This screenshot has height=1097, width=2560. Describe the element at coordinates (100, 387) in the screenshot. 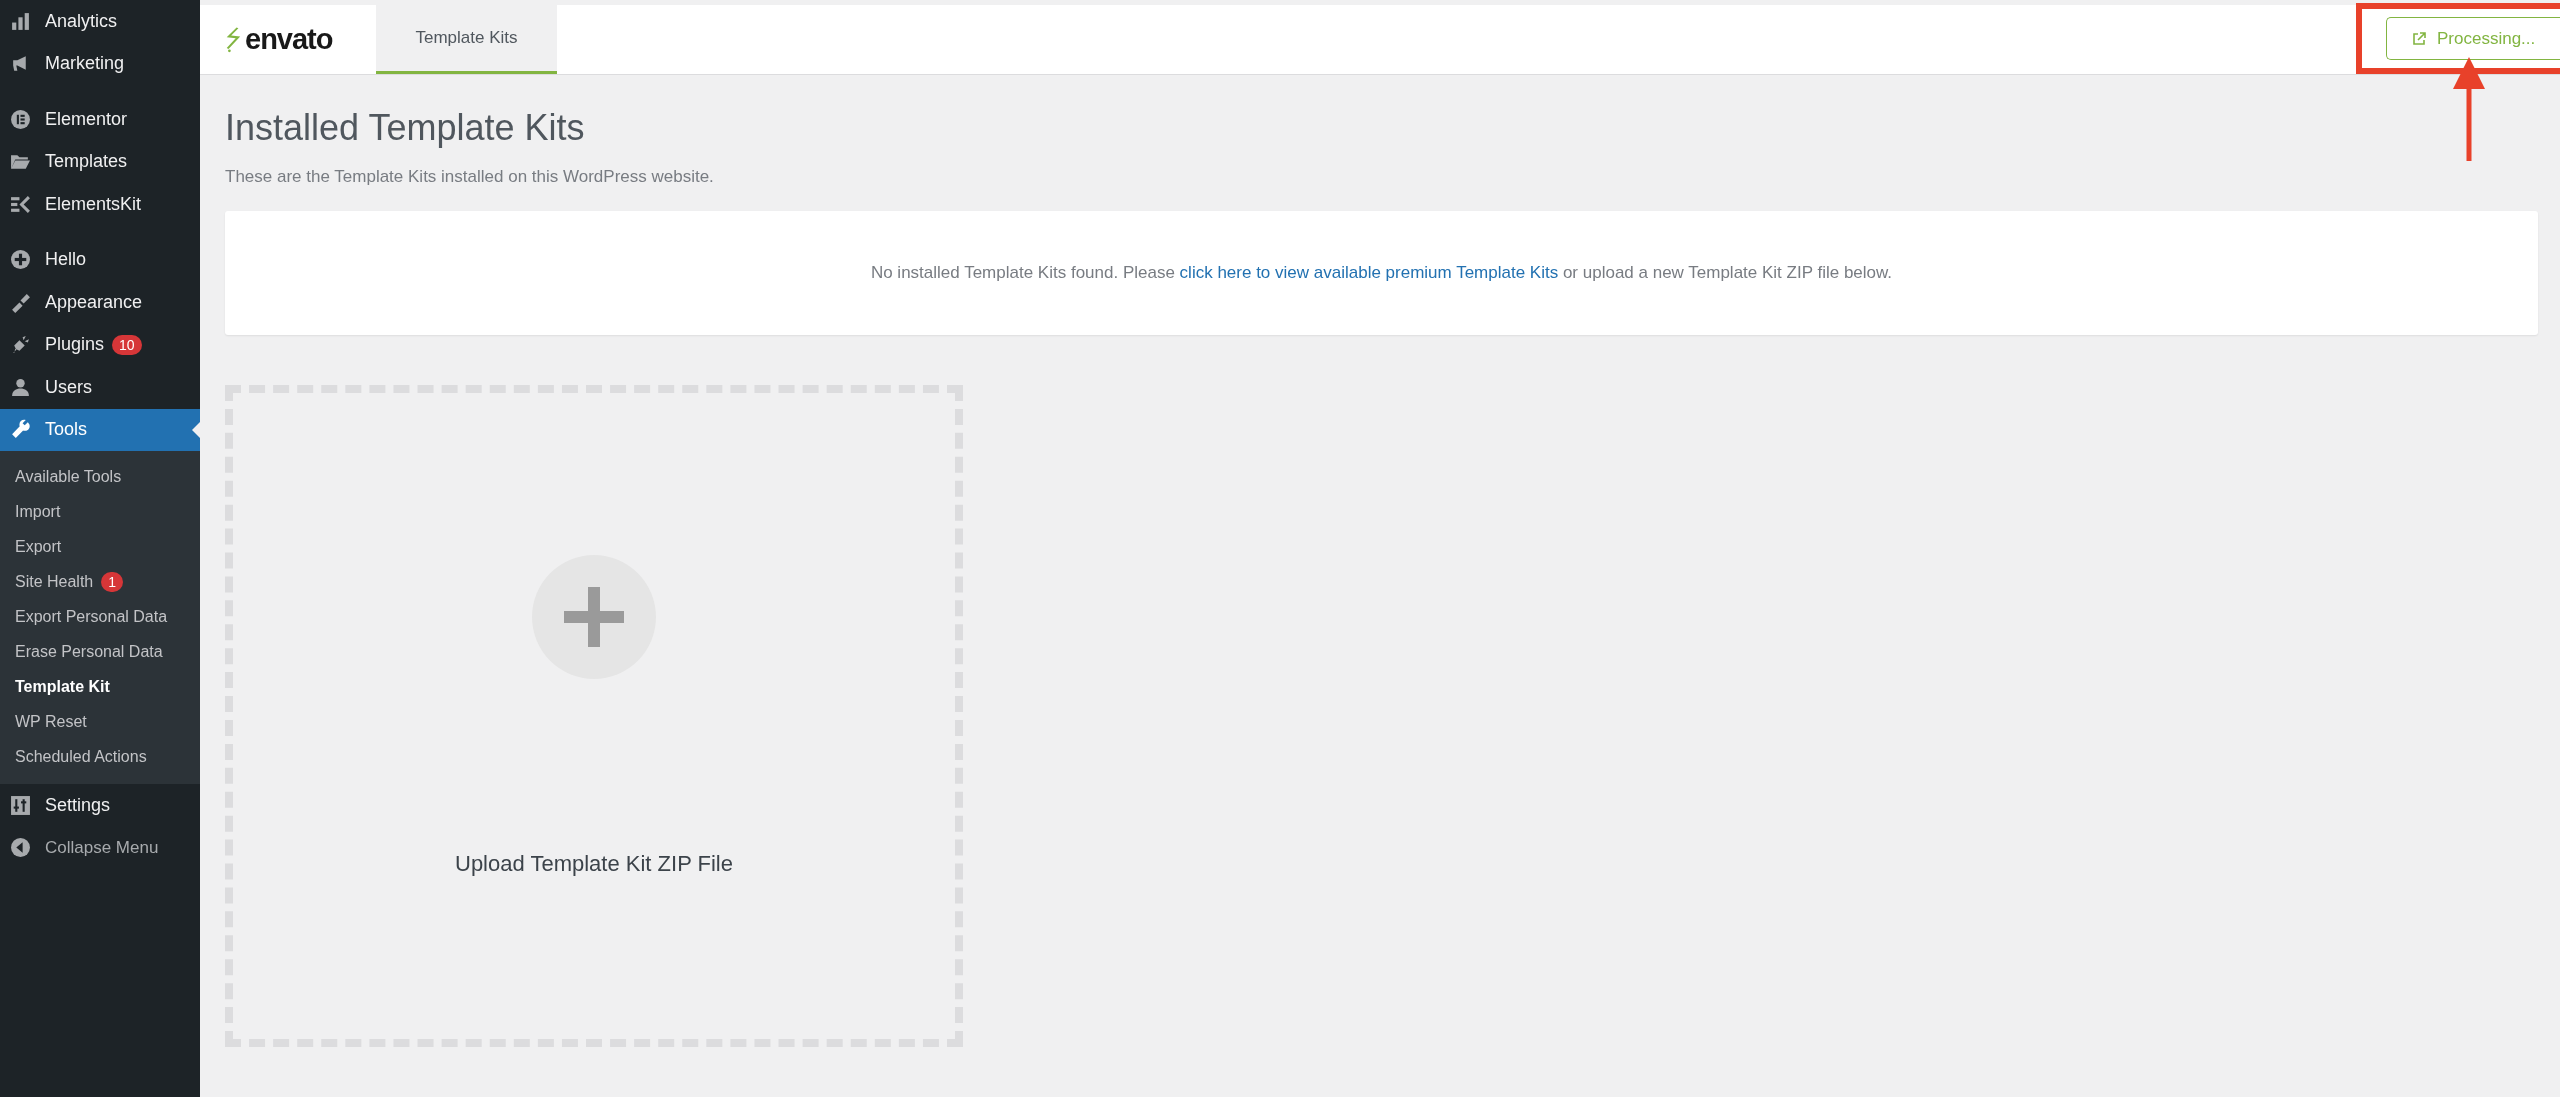

I see `menu-item: Users` at that location.